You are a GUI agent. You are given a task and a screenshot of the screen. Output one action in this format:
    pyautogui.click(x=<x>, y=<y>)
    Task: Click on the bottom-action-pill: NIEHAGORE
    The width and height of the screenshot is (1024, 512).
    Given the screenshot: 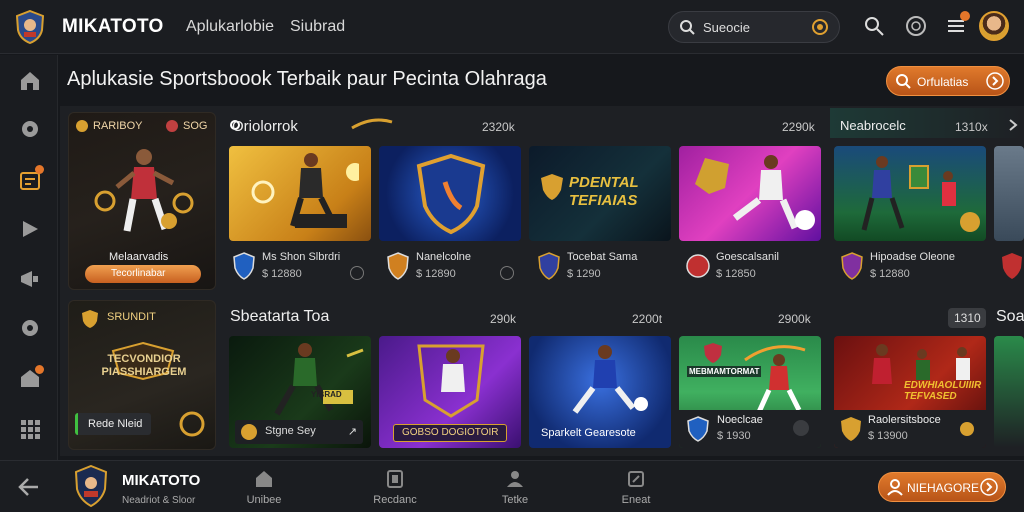 What is the action you would take?
    pyautogui.click(x=942, y=487)
    